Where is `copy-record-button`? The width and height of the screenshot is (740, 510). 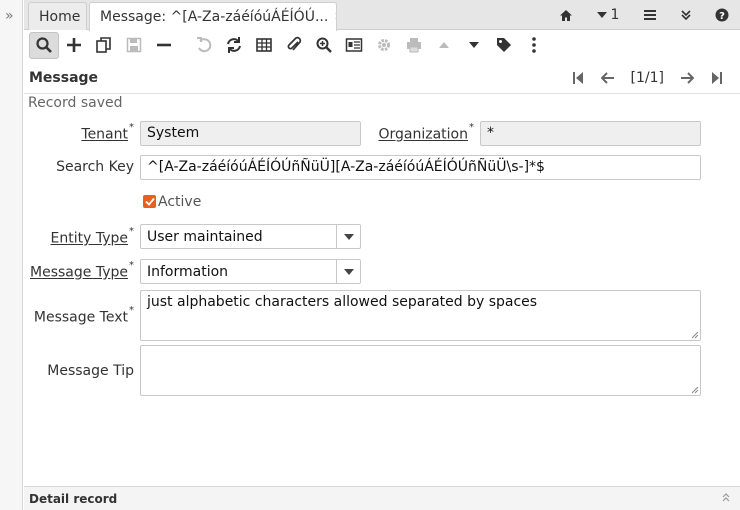 copy-record-button is located at coordinates (104, 45).